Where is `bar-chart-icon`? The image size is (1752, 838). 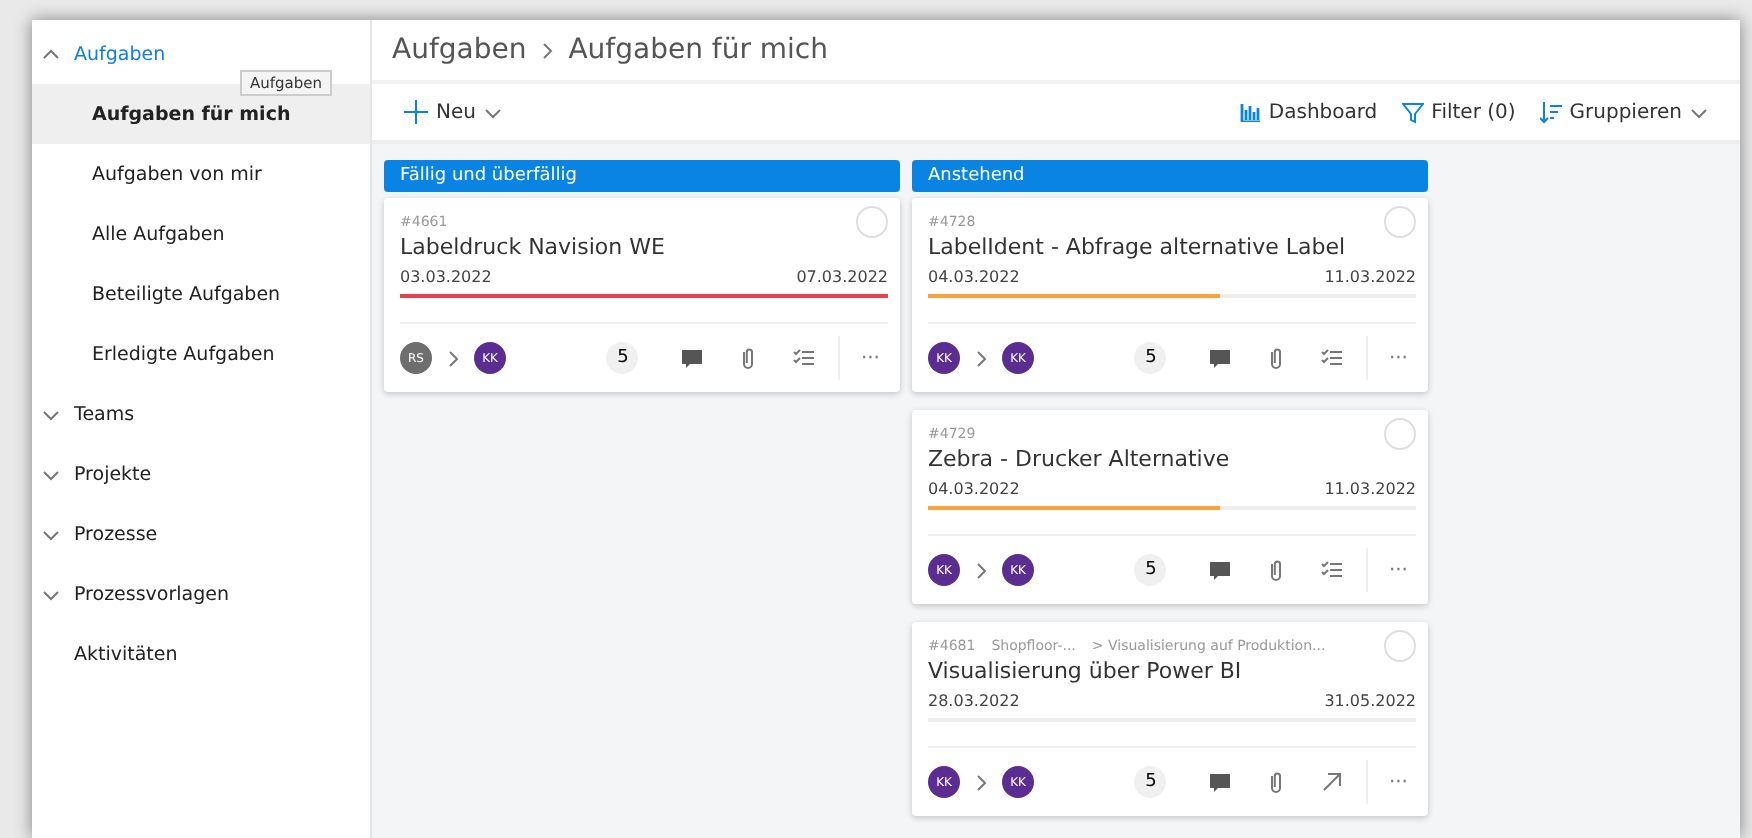
bar-chart-icon is located at coordinates (1250, 112).